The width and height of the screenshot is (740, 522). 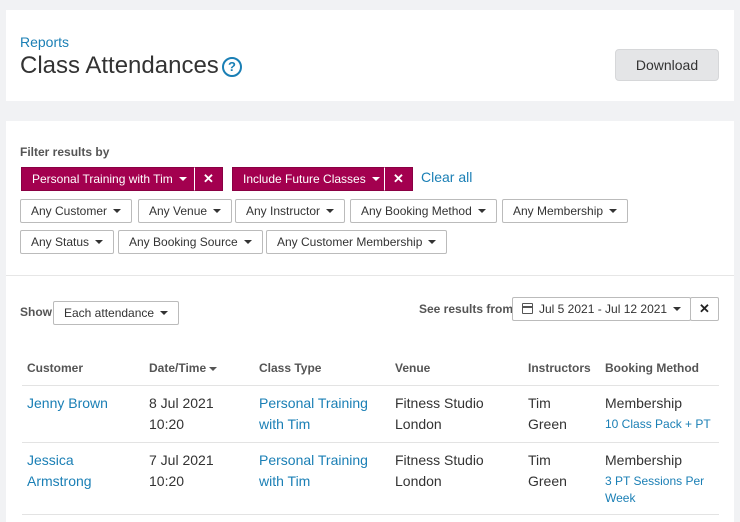 I want to click on membership-link: 10 Class Pack + PT, so click(x=658, y=424).